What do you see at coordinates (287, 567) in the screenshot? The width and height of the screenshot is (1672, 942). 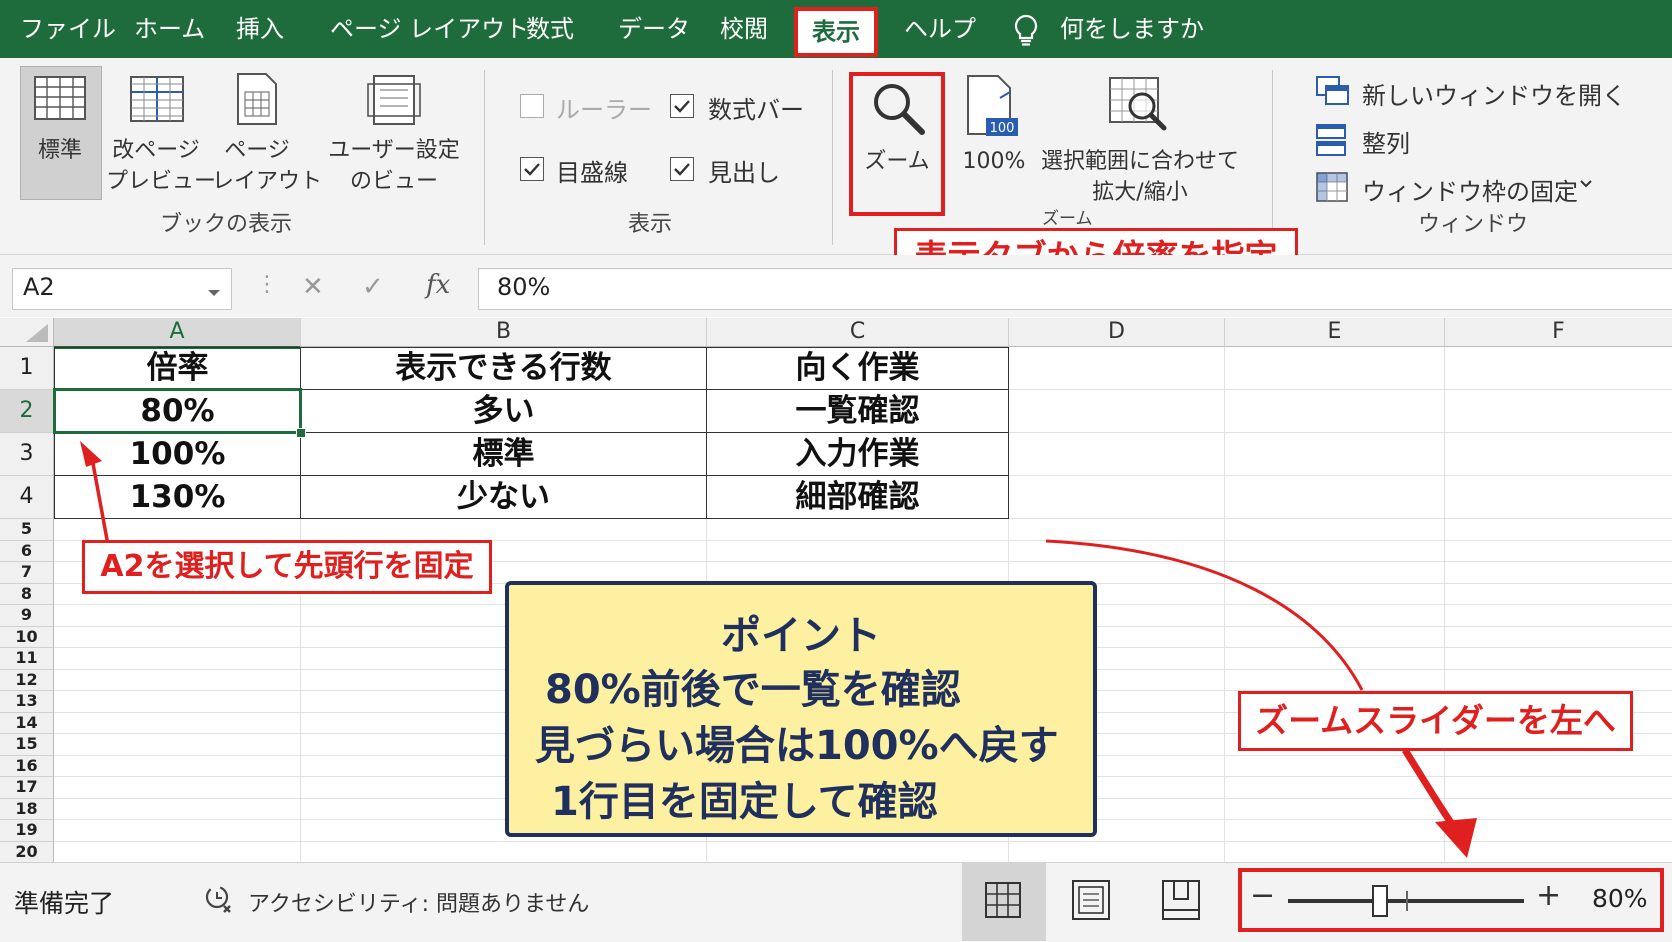 I see `callout-a2: A2を選択して先頭行を固定` at bounding box center [287, 567].